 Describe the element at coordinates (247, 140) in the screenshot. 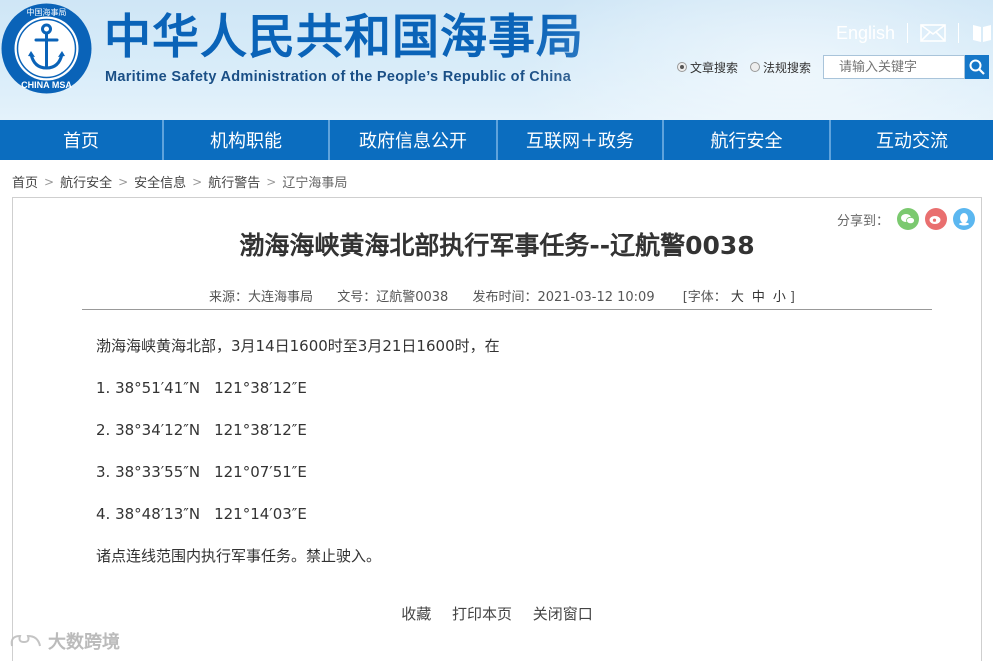

I see `nav-item-functions: 机构职能` at that location.